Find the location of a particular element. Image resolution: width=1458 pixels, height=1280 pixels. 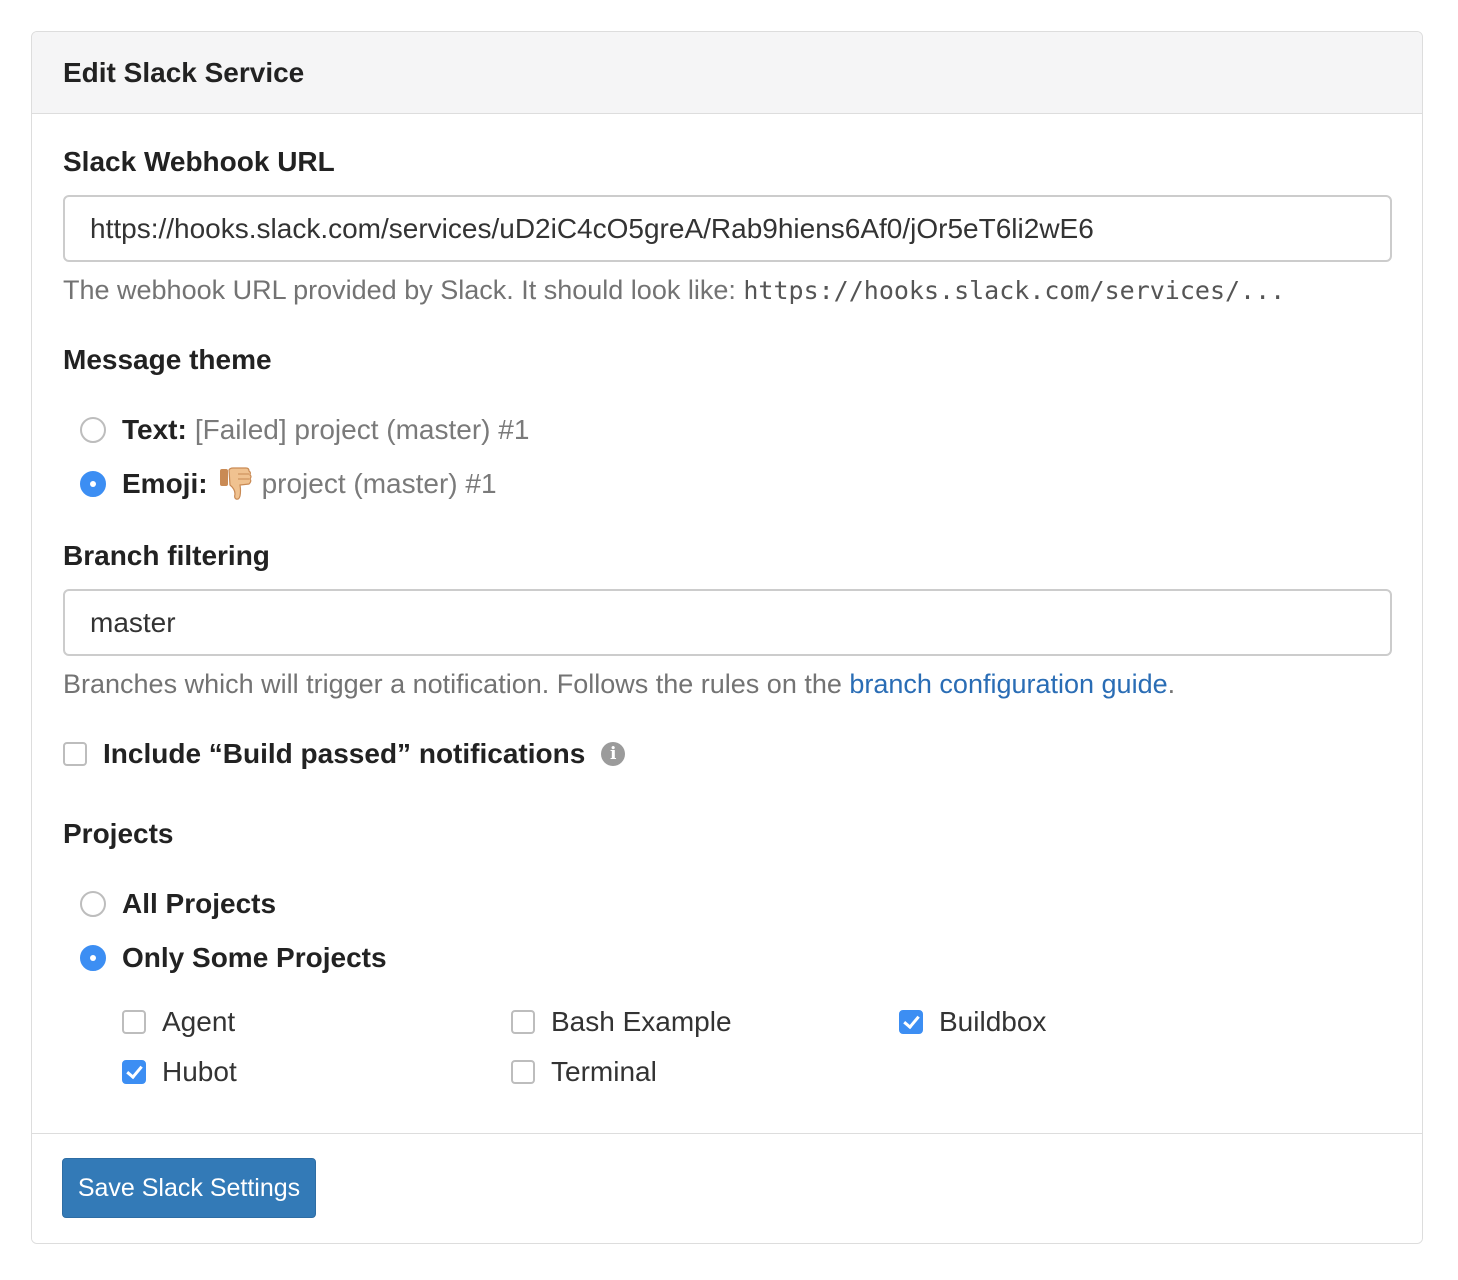

project-item-buildbox: Buildbox is located at coordinates (972, 1022).